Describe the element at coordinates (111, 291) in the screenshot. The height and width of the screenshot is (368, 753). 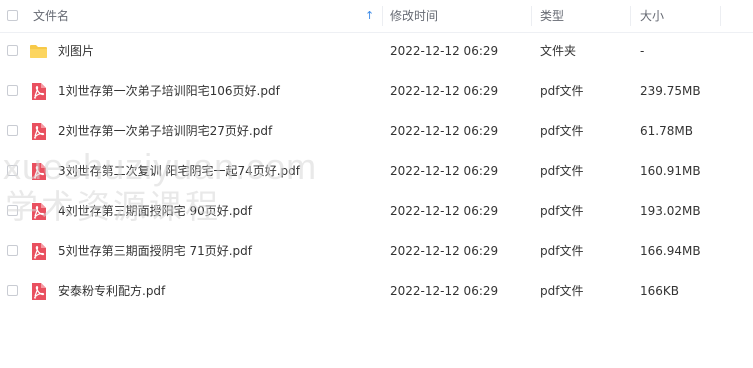
I see `file-name: 安泰粉专利配方.pdf` at that location.